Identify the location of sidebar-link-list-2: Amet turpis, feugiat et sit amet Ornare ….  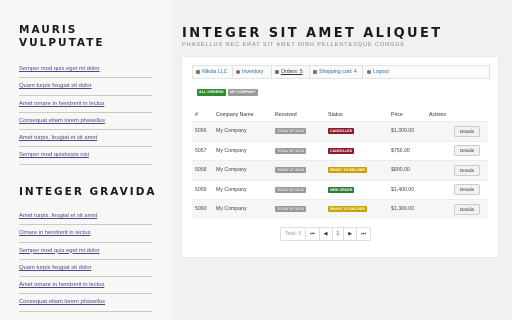
(85, 260).